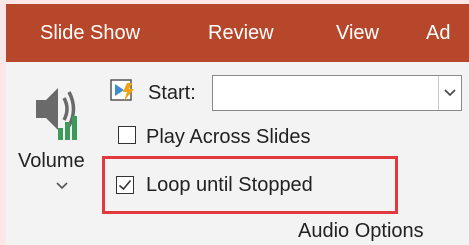  What do you see at coordinates (337, 93) in the screenshot?
I see `start-dropdown` at bounding box center [337, 93].